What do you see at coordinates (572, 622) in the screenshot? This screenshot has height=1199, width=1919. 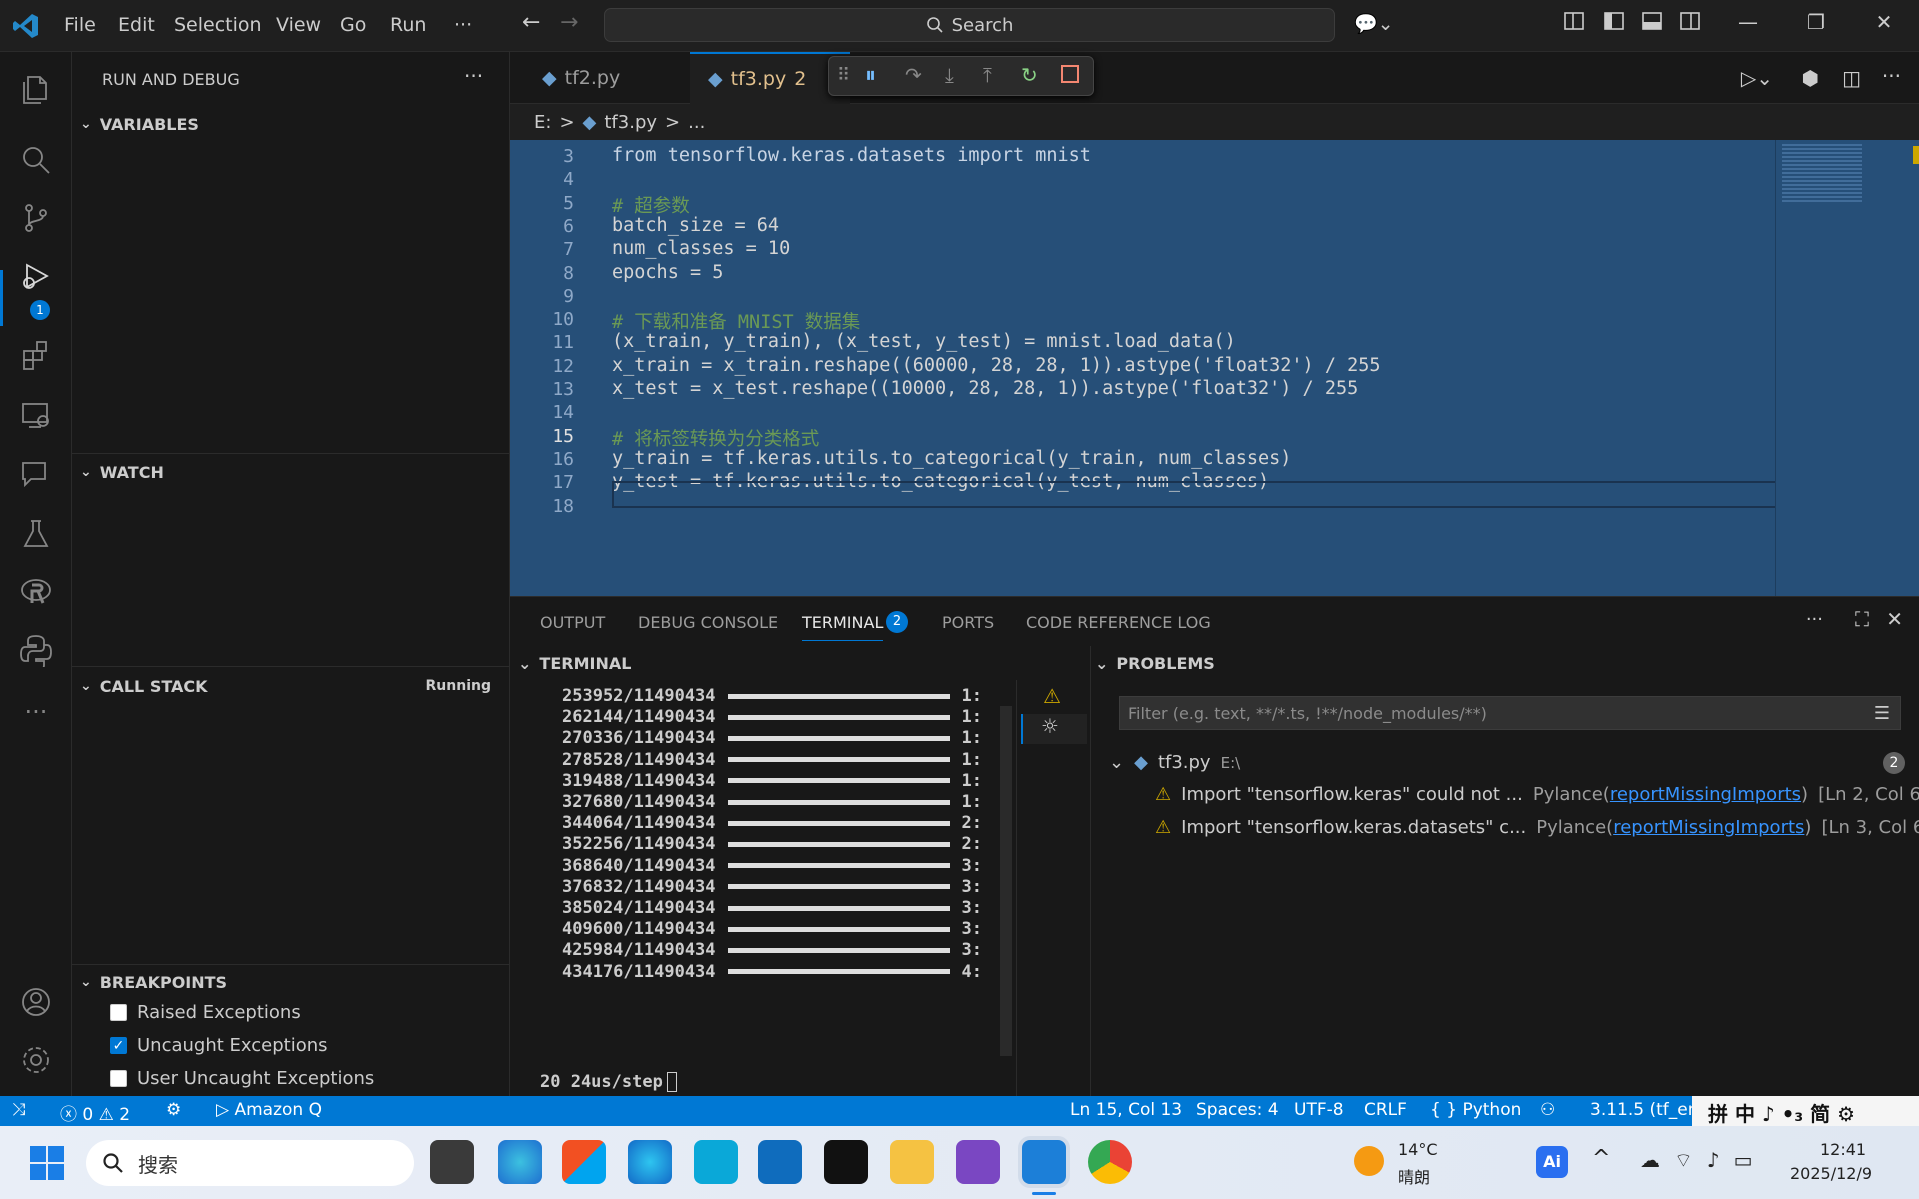 I see `tab-output: OUTPUT` at bounding box center [572, 622].